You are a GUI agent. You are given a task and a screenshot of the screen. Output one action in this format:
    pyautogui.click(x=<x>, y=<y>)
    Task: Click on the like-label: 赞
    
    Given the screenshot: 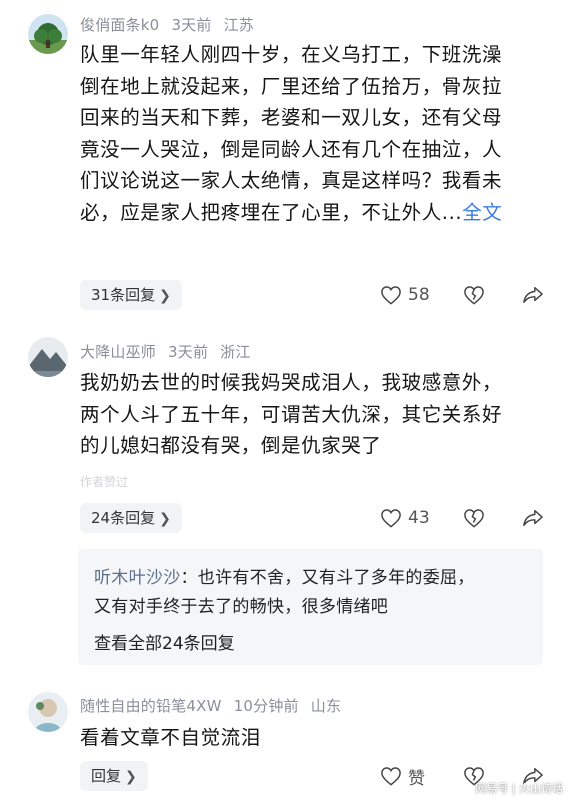 What is the action you would take?
    pyautogui.click(x=416, y=778)
    